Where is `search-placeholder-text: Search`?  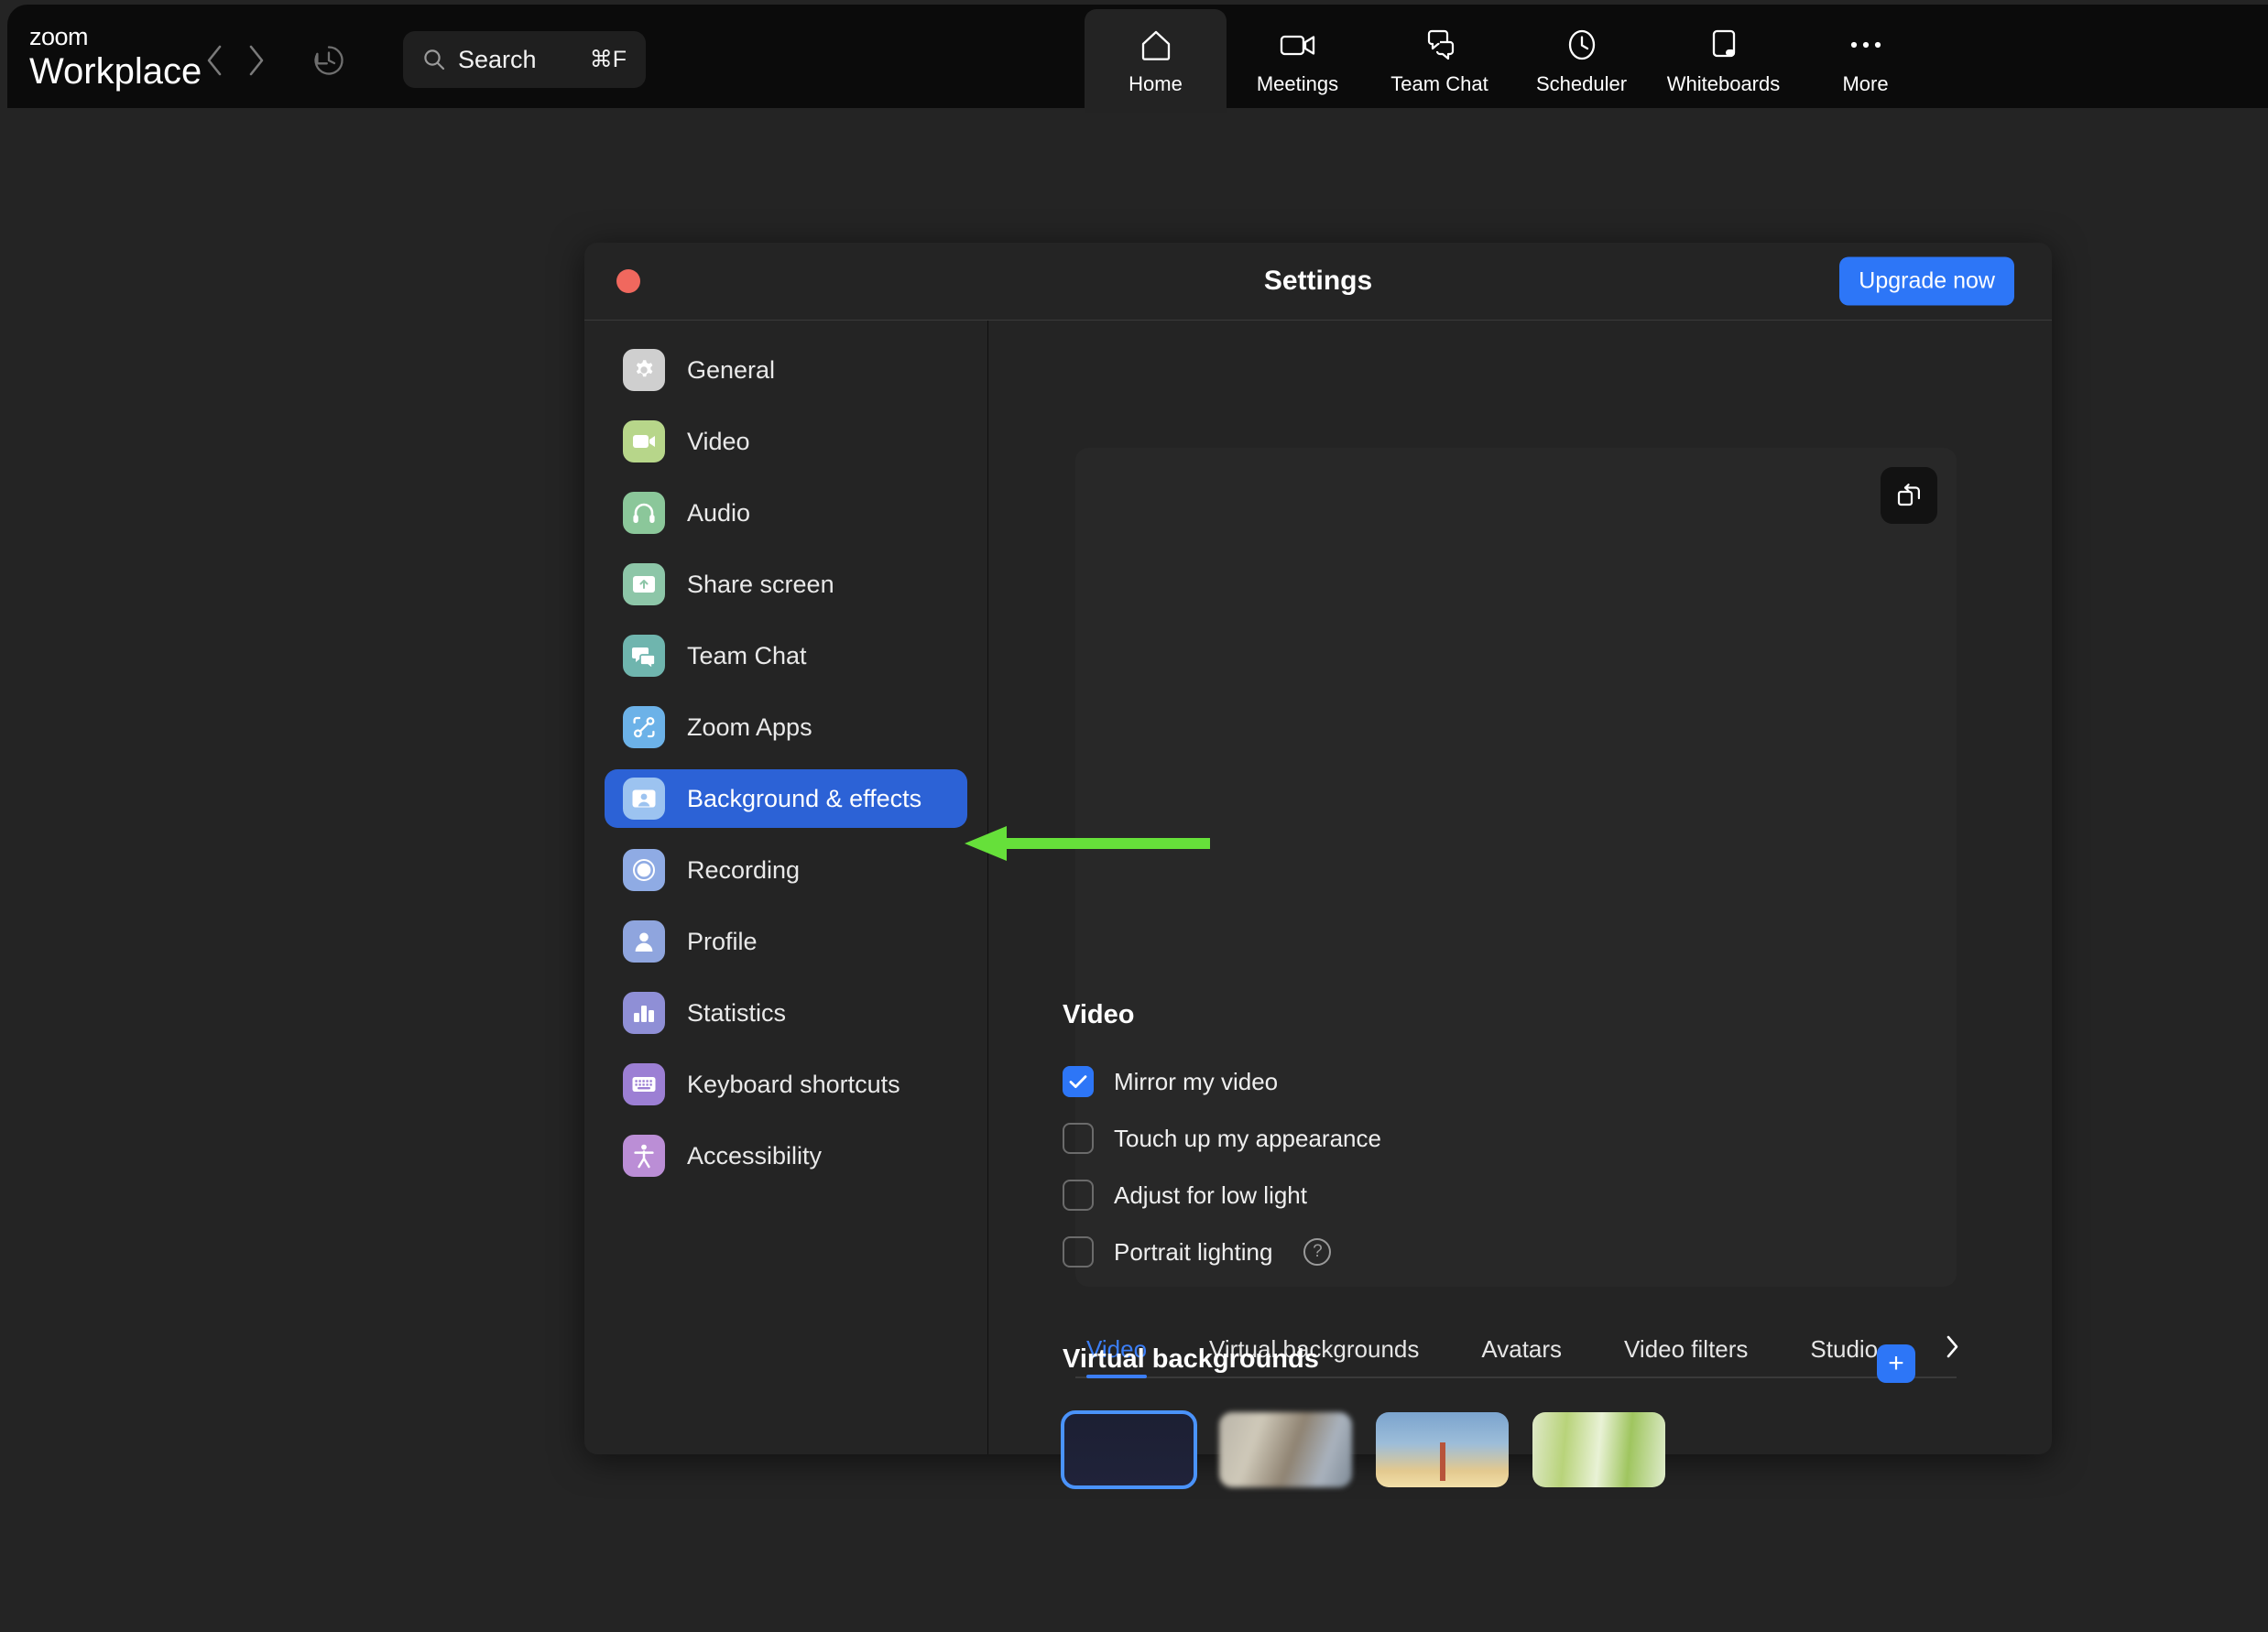
search-placeholder-text: Search is located at coordinates (497, 59).